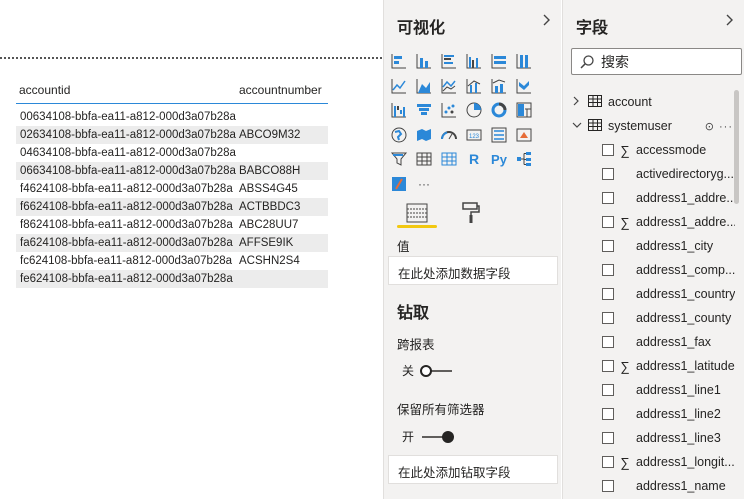 This screenshot has width=744, height=499. I want to click on stacked-bar-chart-icon, so click(399, 61).